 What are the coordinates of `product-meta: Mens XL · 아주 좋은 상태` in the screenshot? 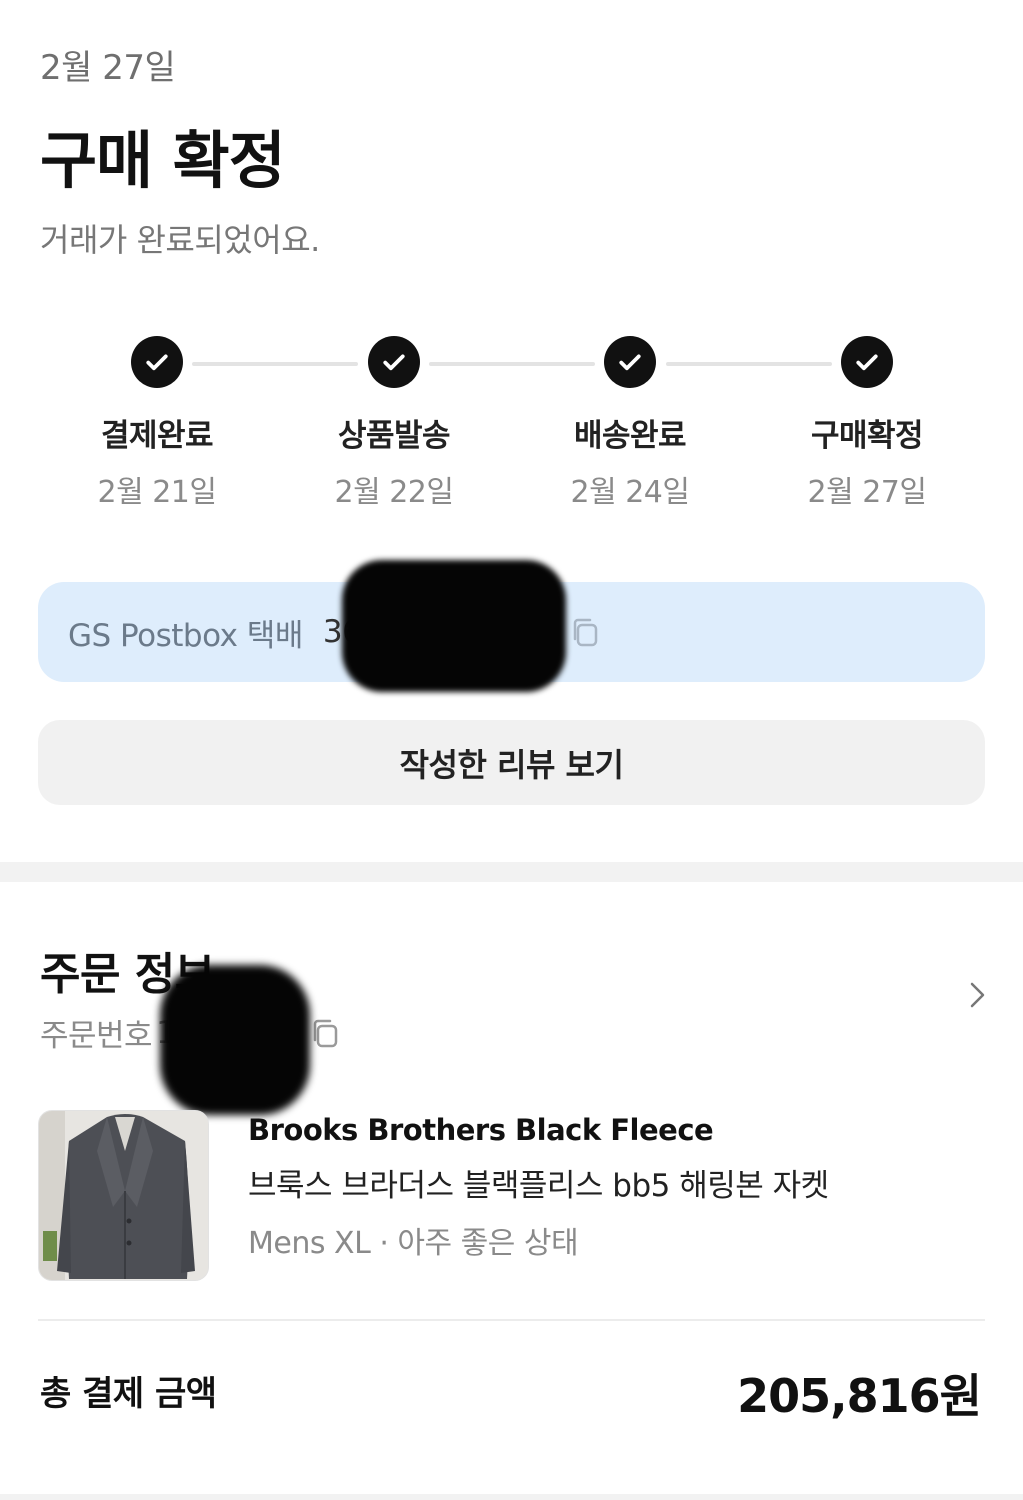 It's located at (413, 1243).